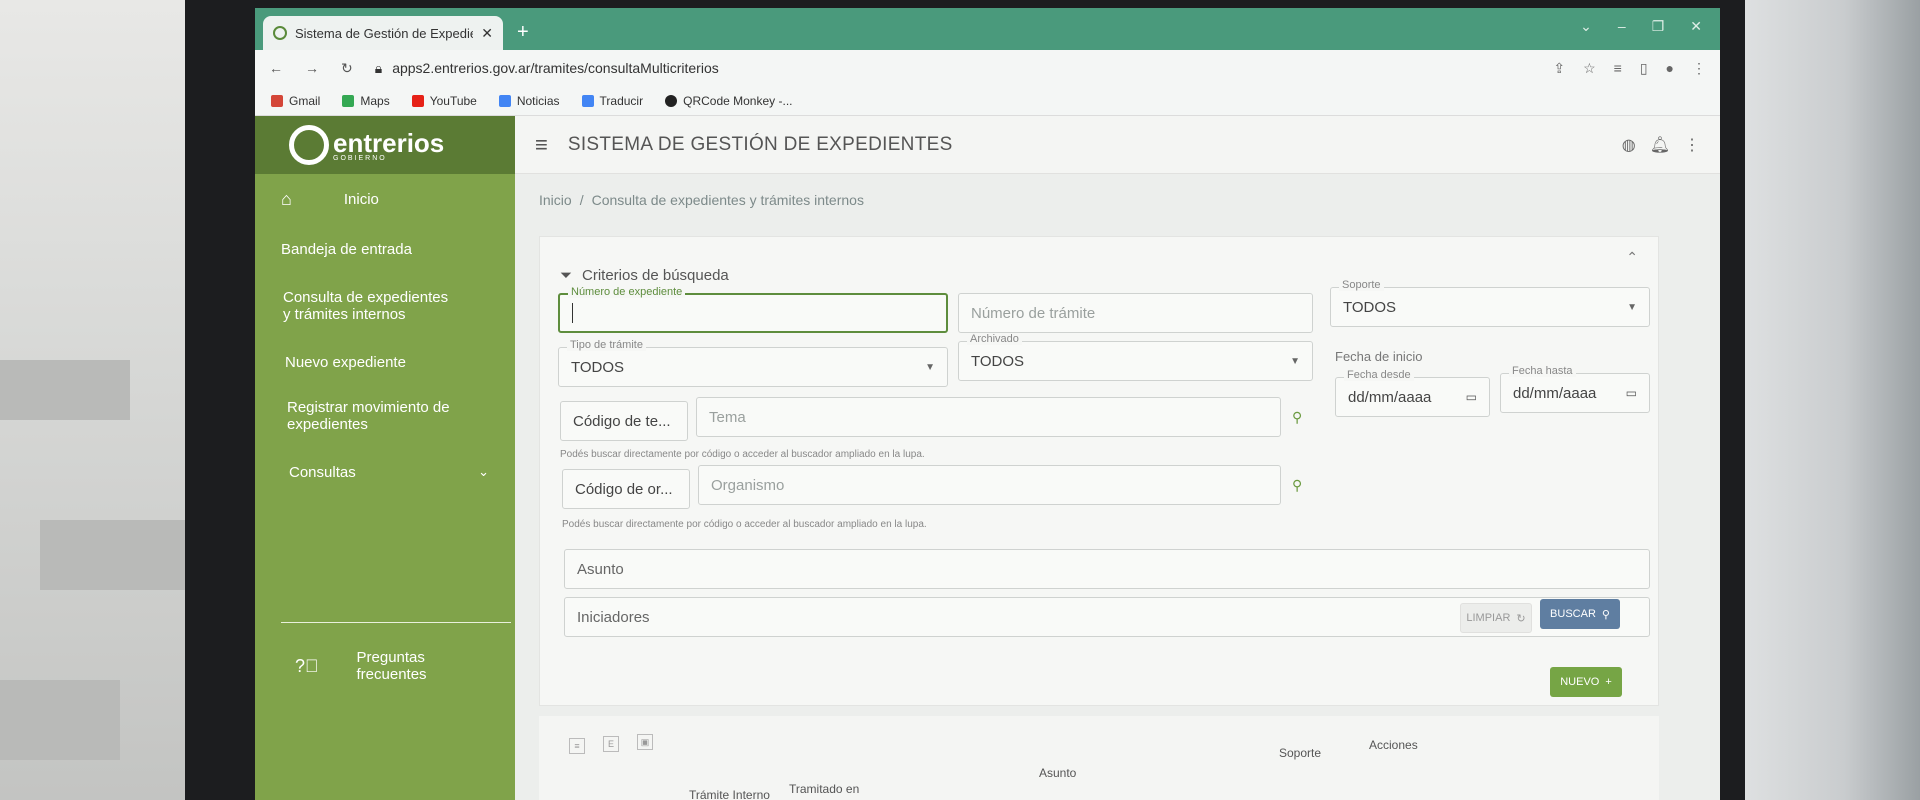 The width and height of the screenshot is (1920, 800). I want to click on tema-input: Tema, so click(988, 417).